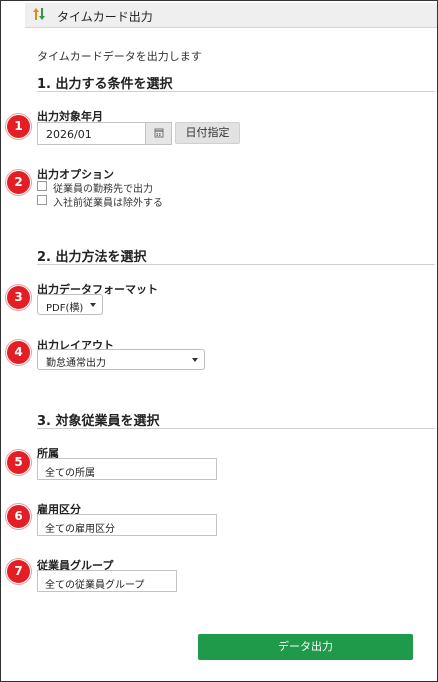 This screenshot has height=682, width=438. I want to click on output-layout-value: 勤怠通常出力, so click(76, 363).